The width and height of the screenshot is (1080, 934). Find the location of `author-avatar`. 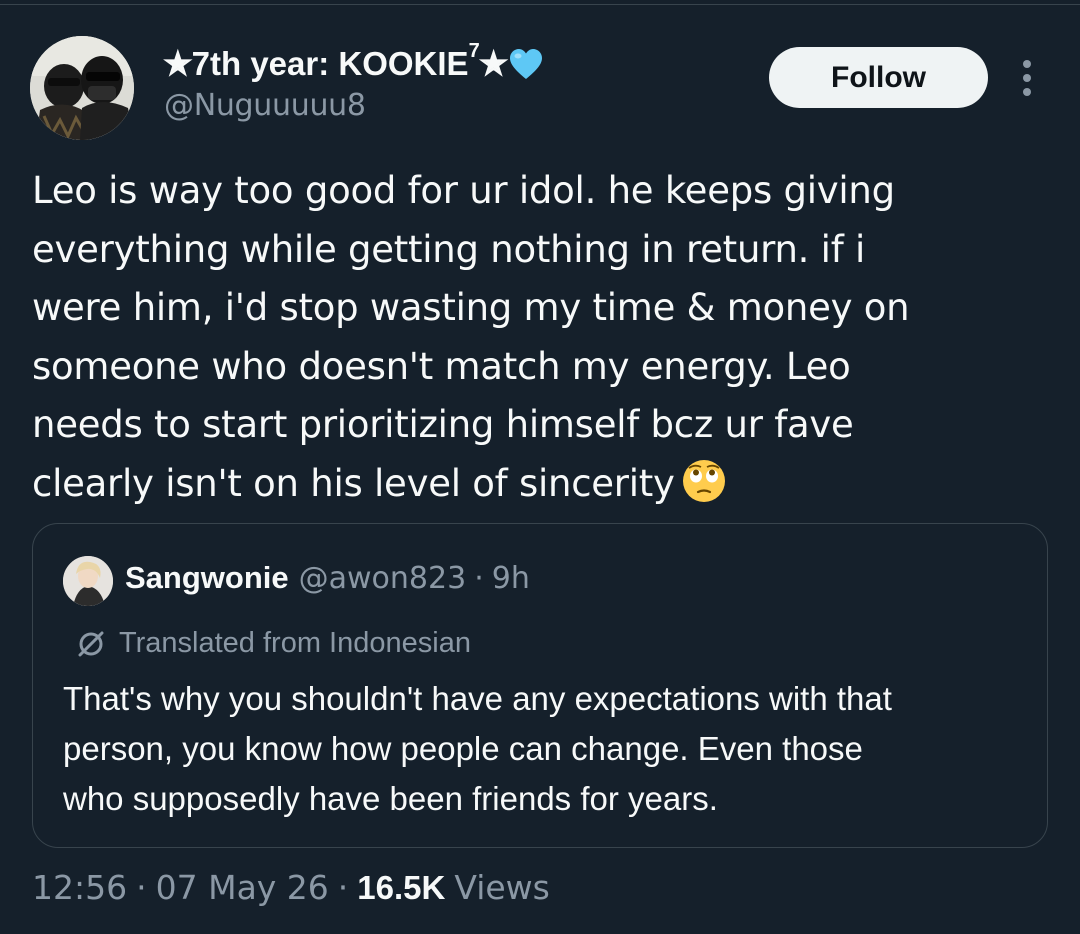

author-avatar is located at coordinates (82, 88).